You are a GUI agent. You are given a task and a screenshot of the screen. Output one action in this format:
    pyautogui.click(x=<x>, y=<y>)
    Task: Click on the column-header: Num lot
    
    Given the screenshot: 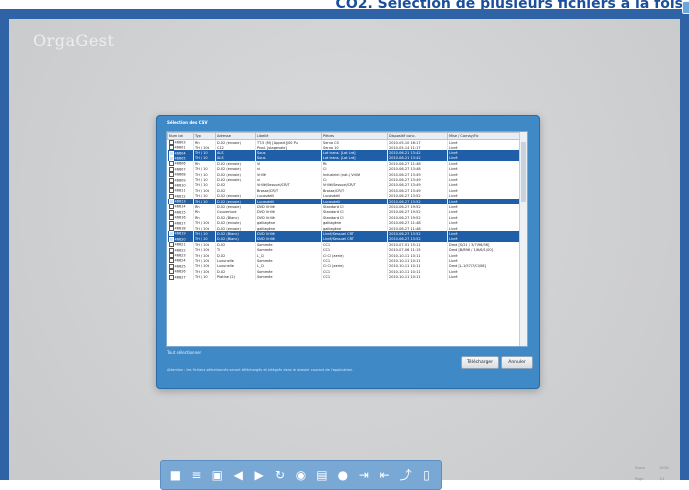 What is the action you would take?
    pyautogui.click(x=180, y=136)
    